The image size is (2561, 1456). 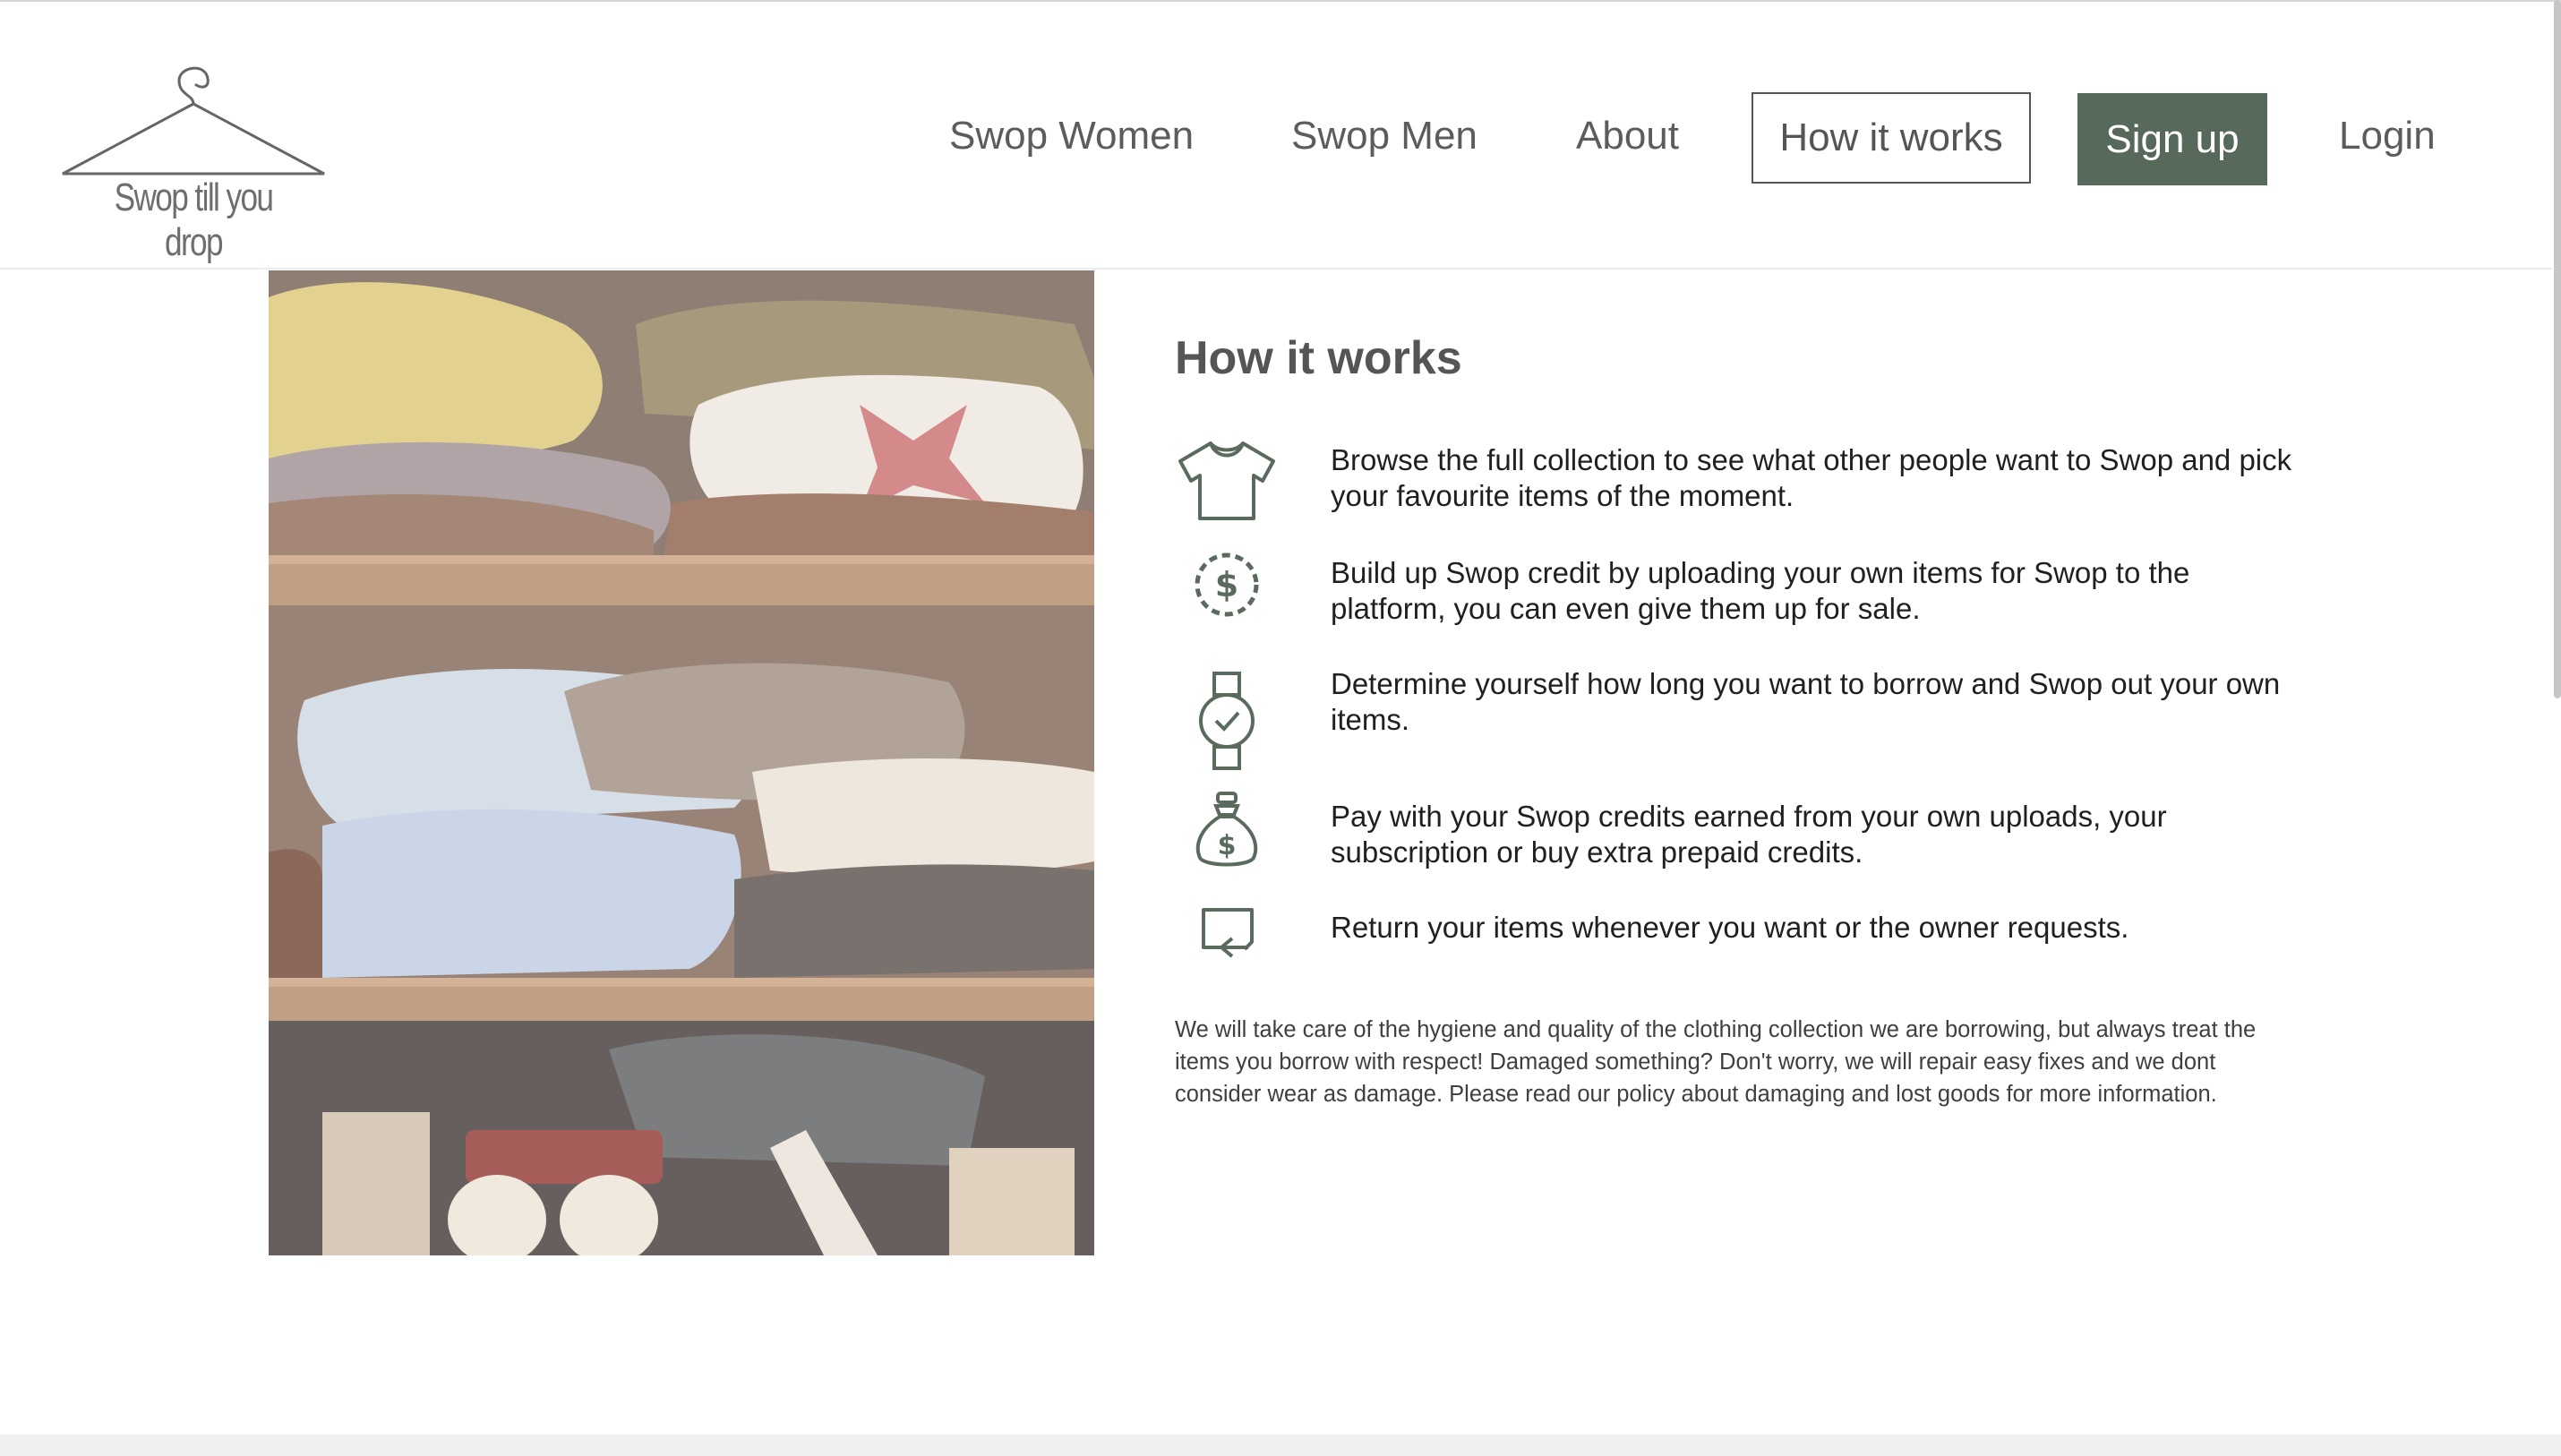 What do you see at coordinates (1072, 136) in the screenshot?
I see `nav-swop-women: Swop Women` at bounding box center [1072, 136].